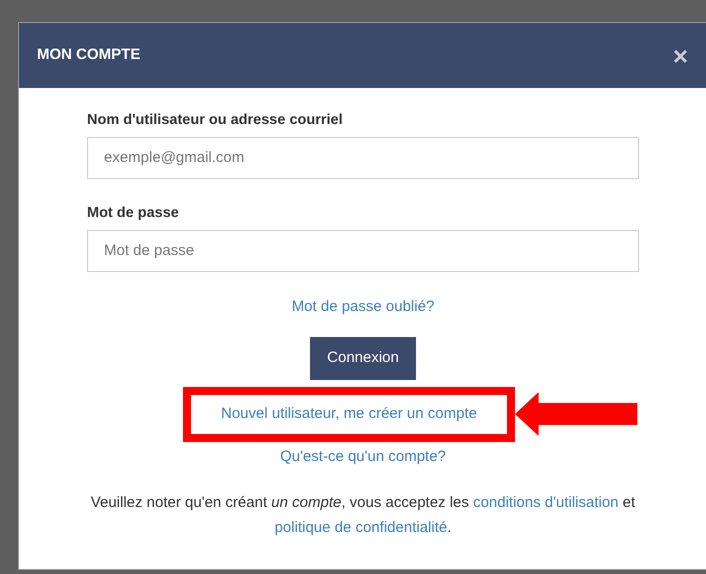 The height and width of the screenshot is (574, 706). I want to click on username-field: exemple@gmail.com, so click(363, 157).